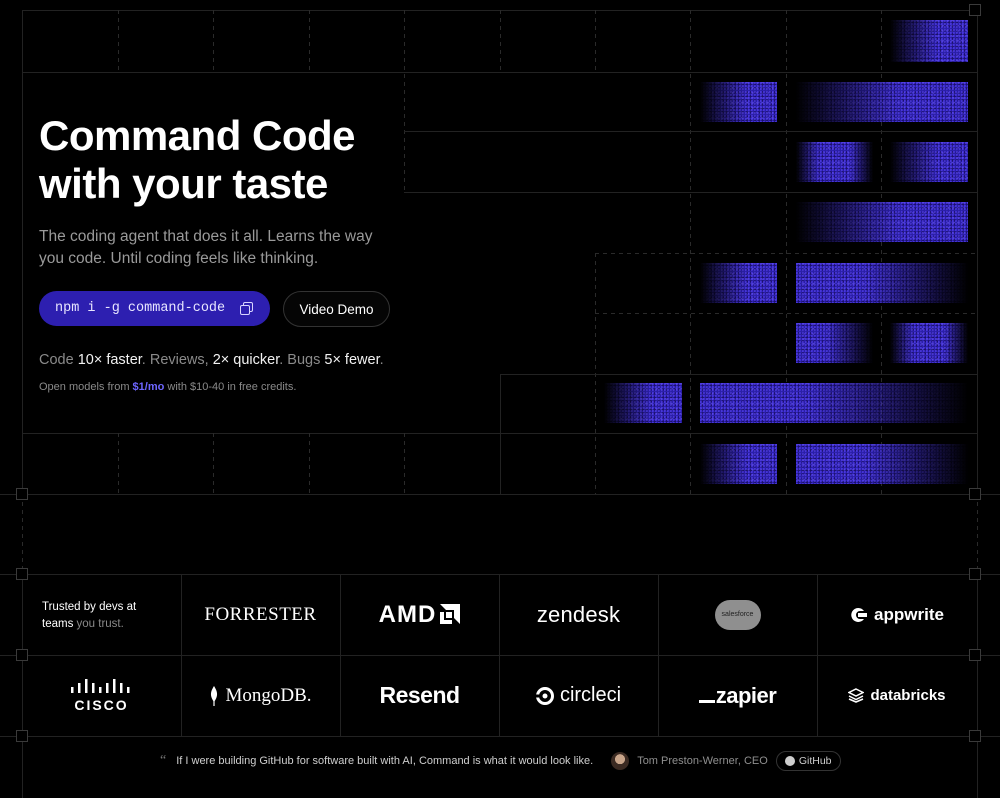 This screenshot has width=1000, height=798. What do you see at coordinates (246, 360) in the screenshot?
I see `stats-highlight: 2× quicker` at bounding box center [246, 360].